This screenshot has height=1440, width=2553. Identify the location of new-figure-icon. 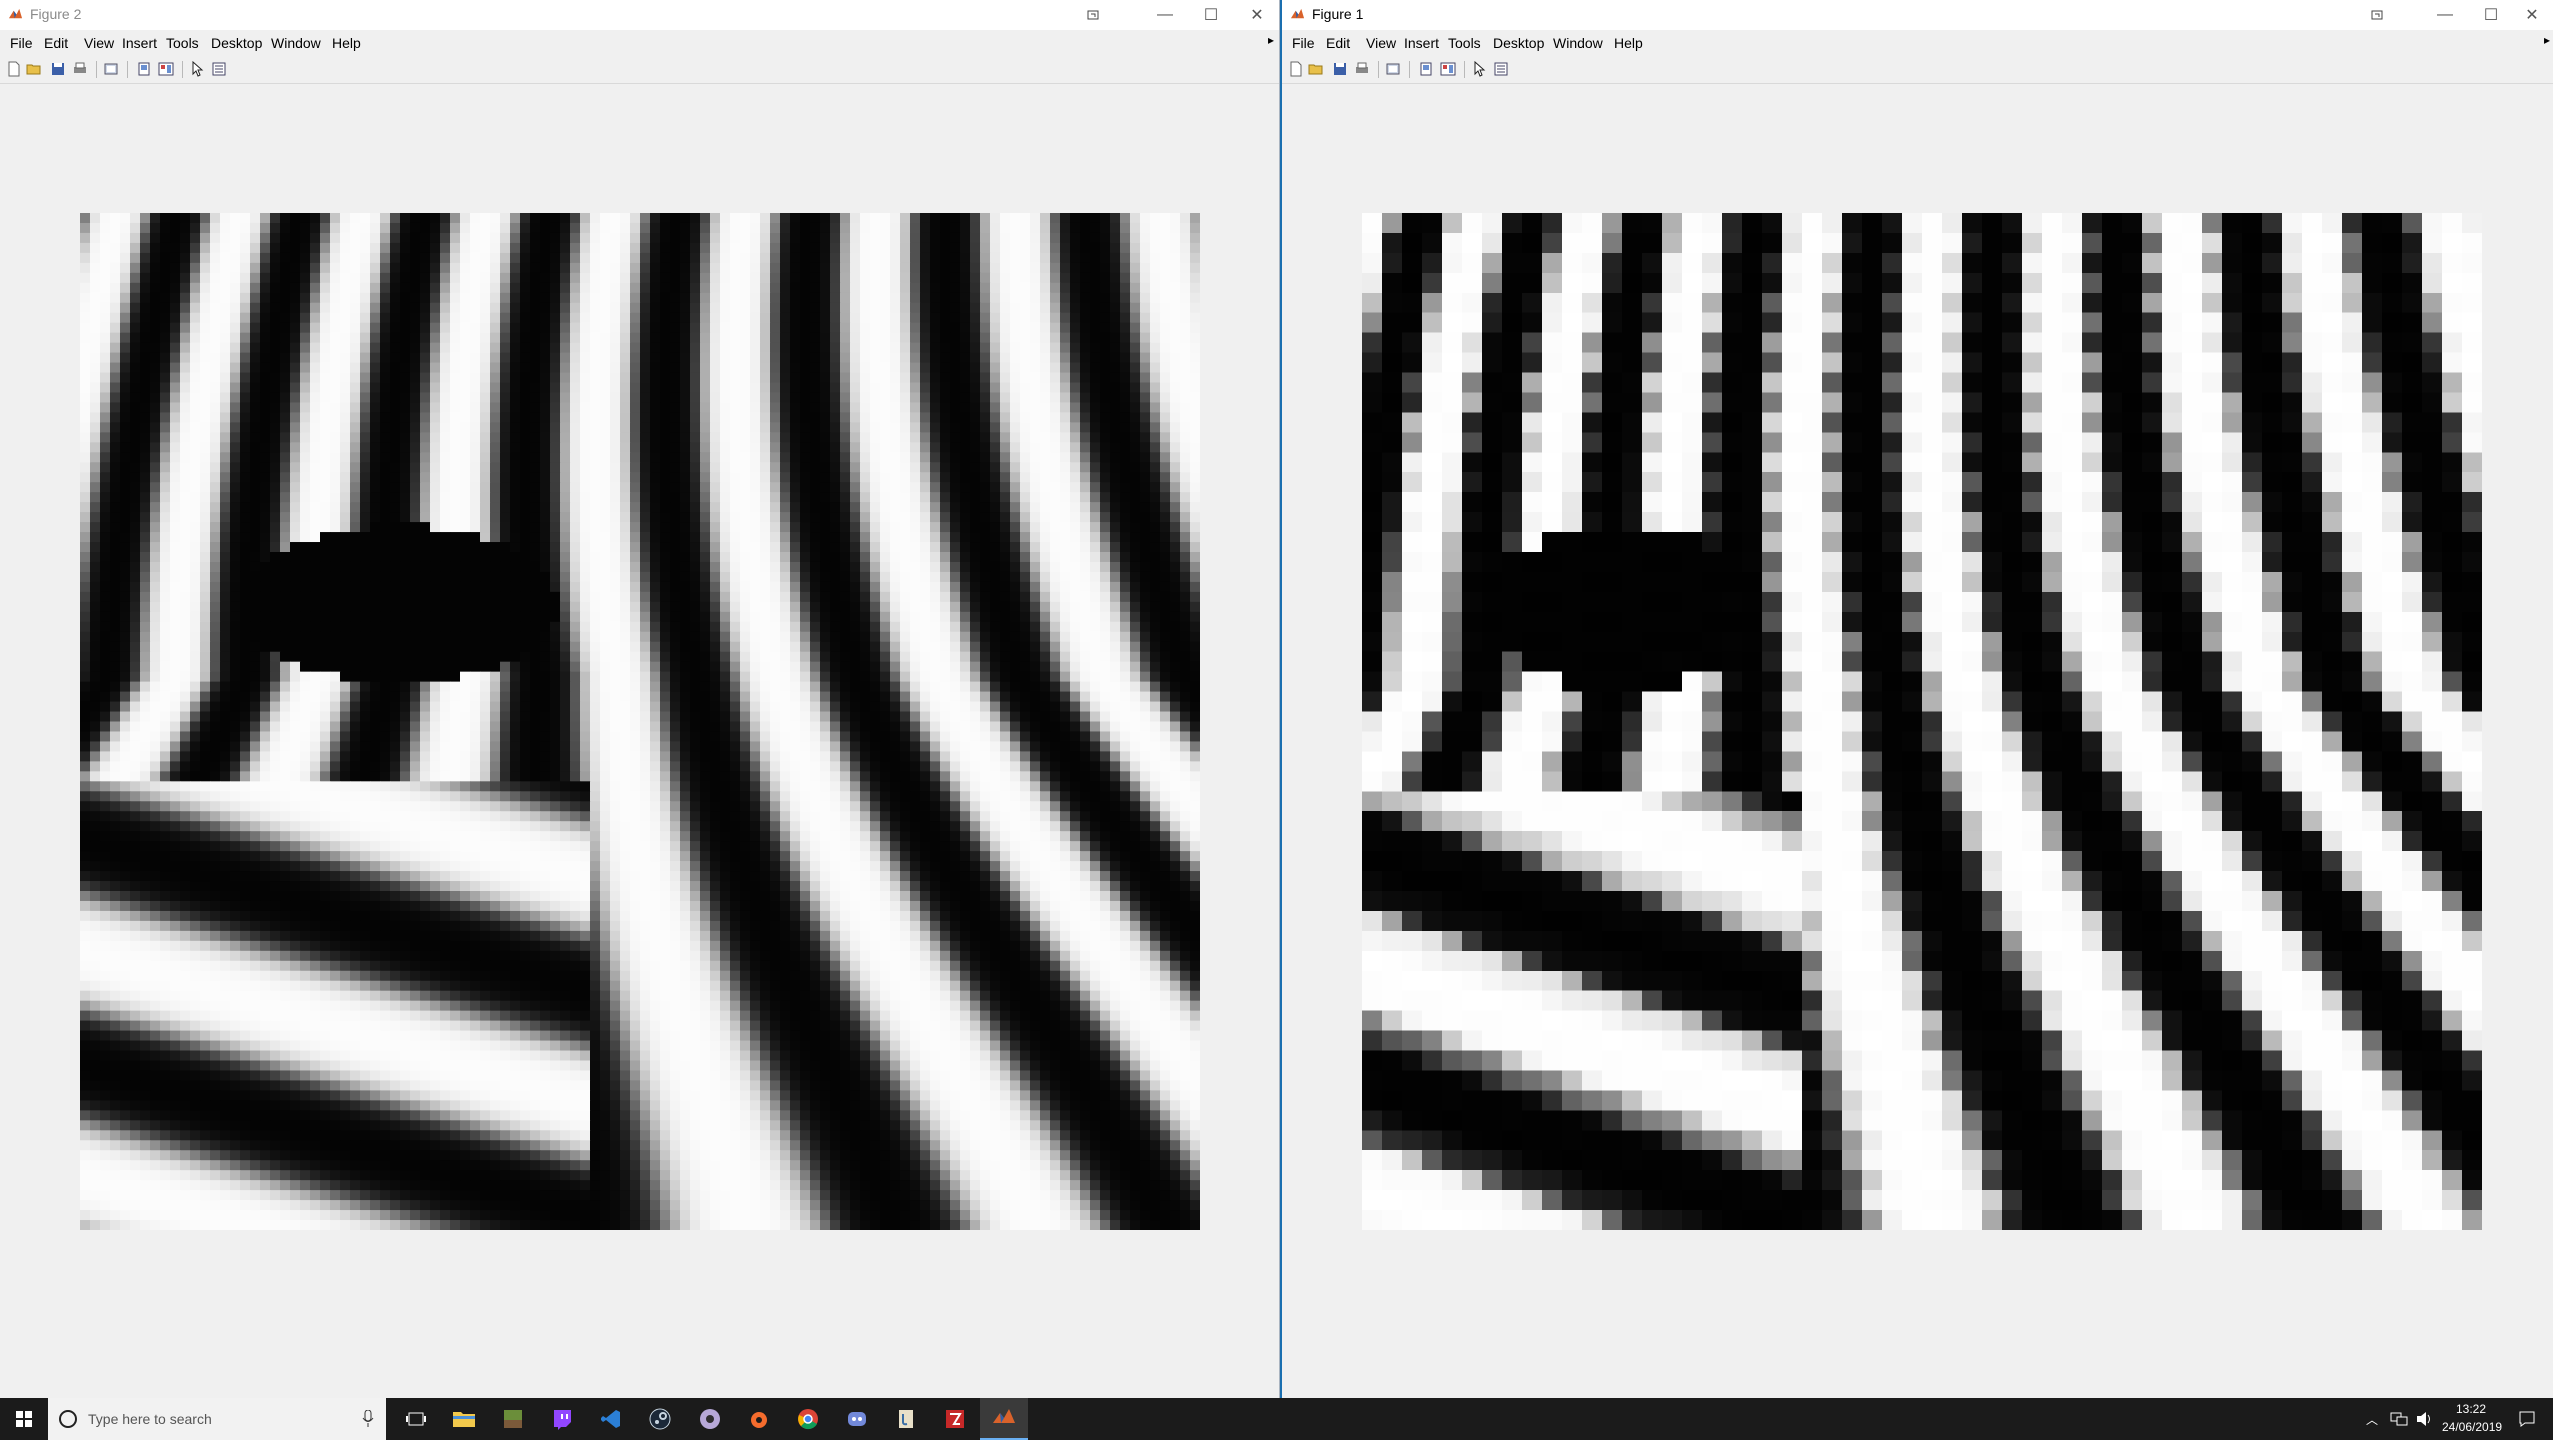
(14, 69).